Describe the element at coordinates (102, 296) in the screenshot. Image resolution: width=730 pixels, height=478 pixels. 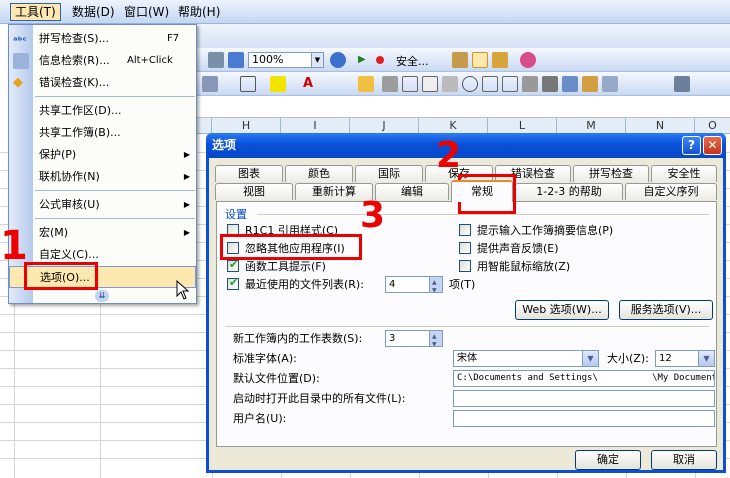
I see `expand-menu-icon: ⇊` at that location.